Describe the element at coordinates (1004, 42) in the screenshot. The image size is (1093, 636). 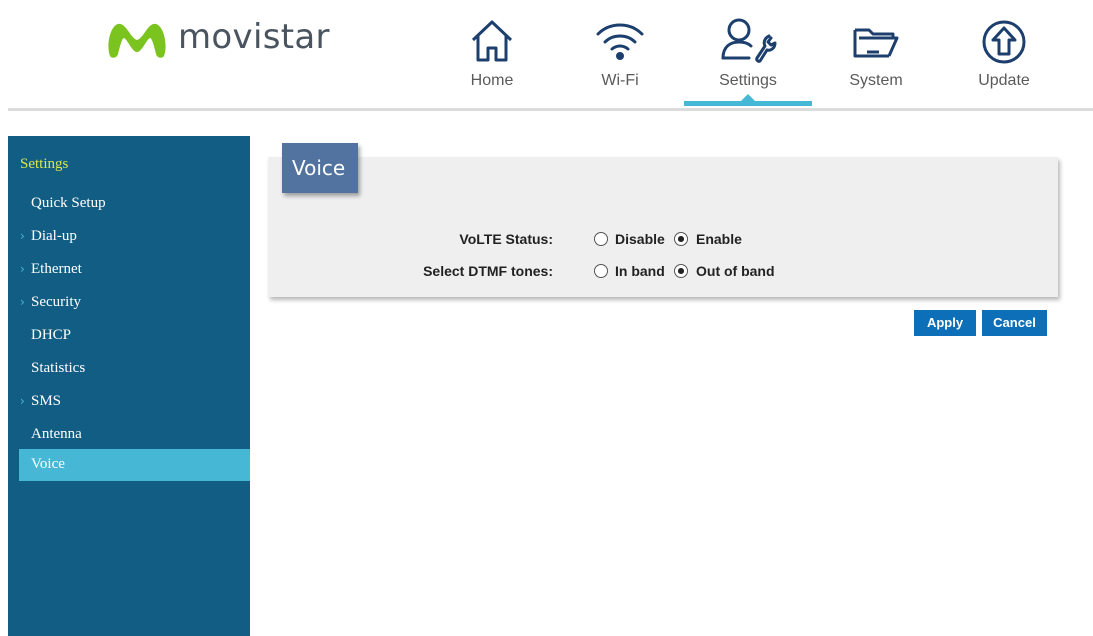
I see `upload-arrow-icon` at that location.